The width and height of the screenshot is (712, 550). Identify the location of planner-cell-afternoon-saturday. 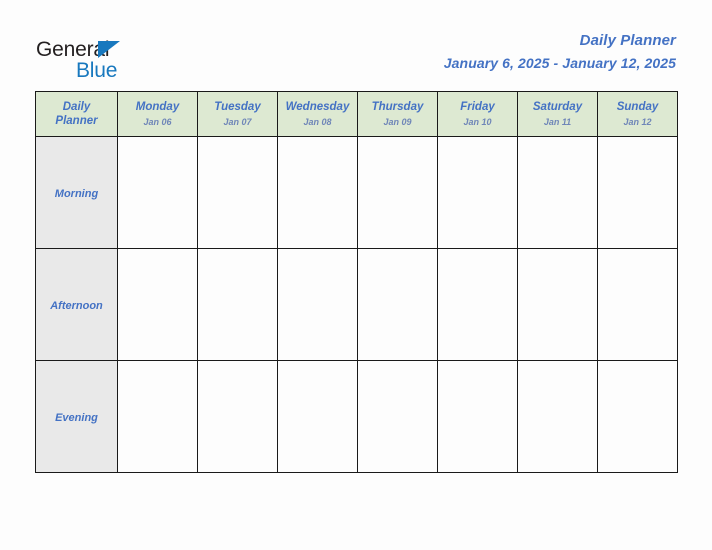
(557, 304).